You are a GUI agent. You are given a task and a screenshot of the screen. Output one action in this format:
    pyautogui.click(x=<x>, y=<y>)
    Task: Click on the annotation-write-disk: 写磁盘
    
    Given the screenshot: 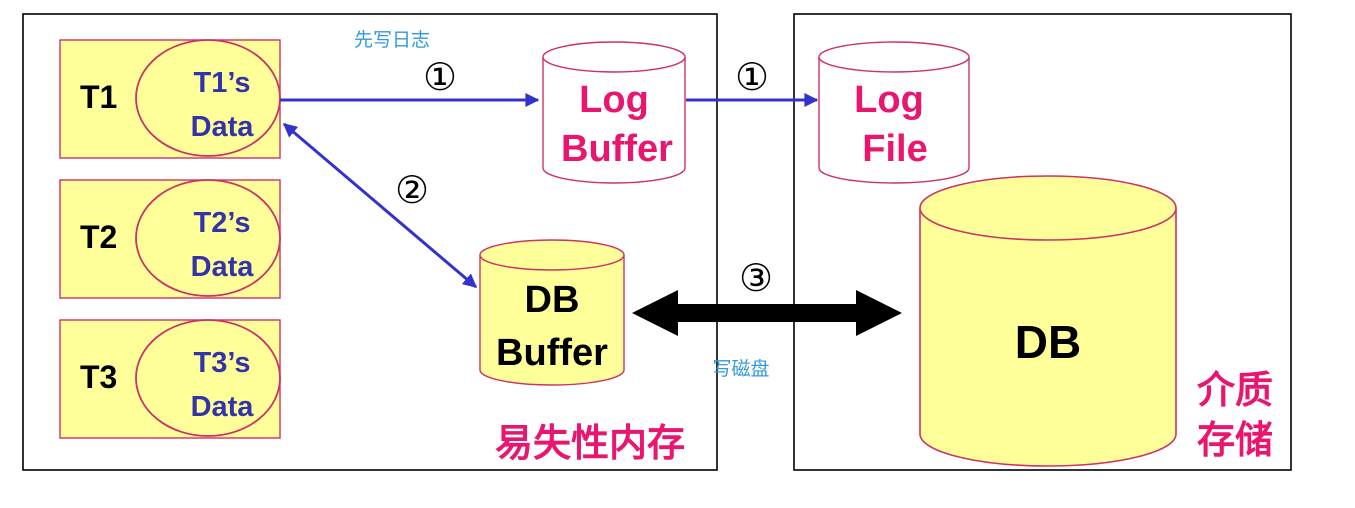 What is the action you would take?
    pyautogui.click(x=740, y=369)
    